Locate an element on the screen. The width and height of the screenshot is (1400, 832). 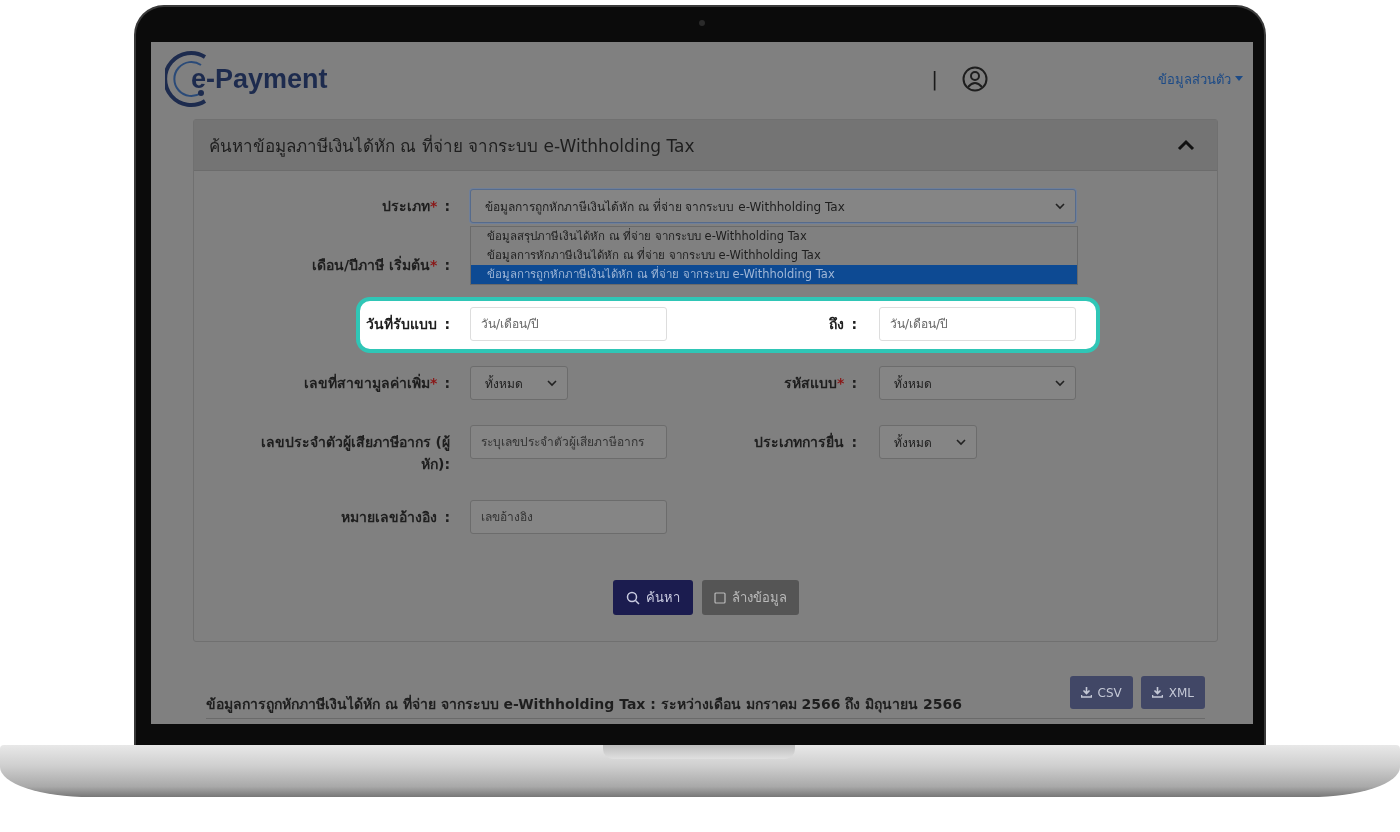
field-label: ถึง : is located at coordinates (843, 324).